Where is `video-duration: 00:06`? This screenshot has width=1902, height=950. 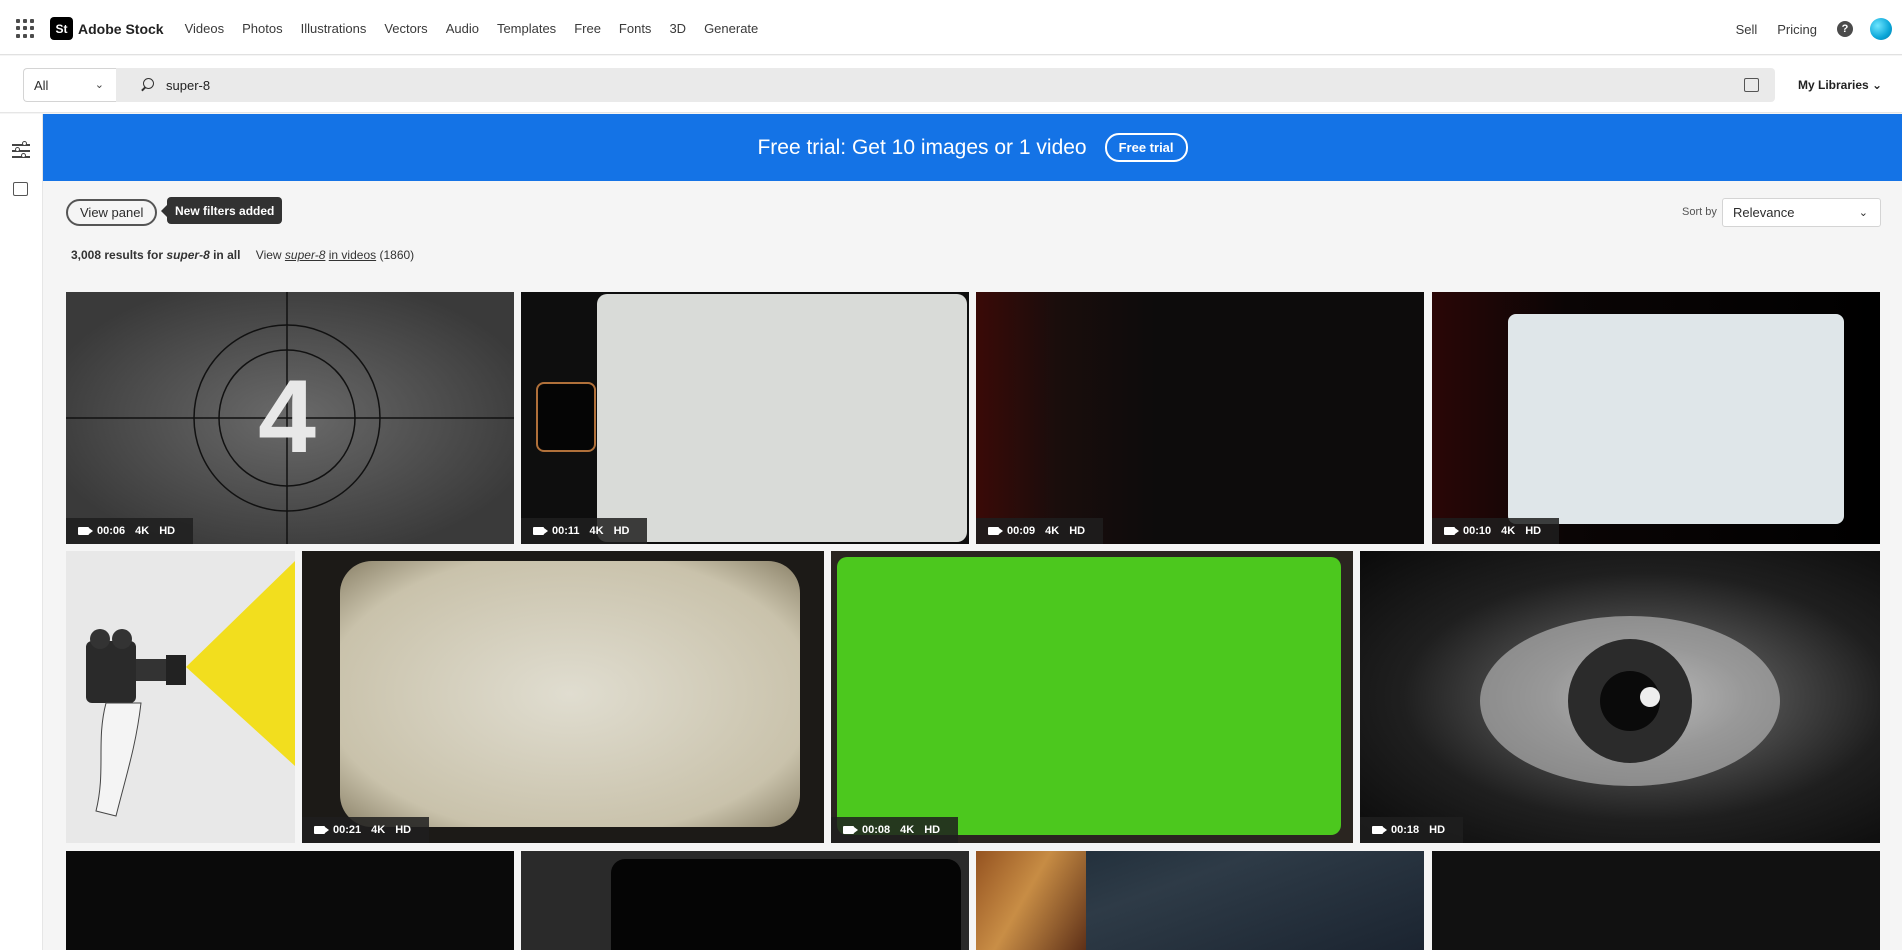 video-duration: 00:06 is located at coordinates (111, 531).